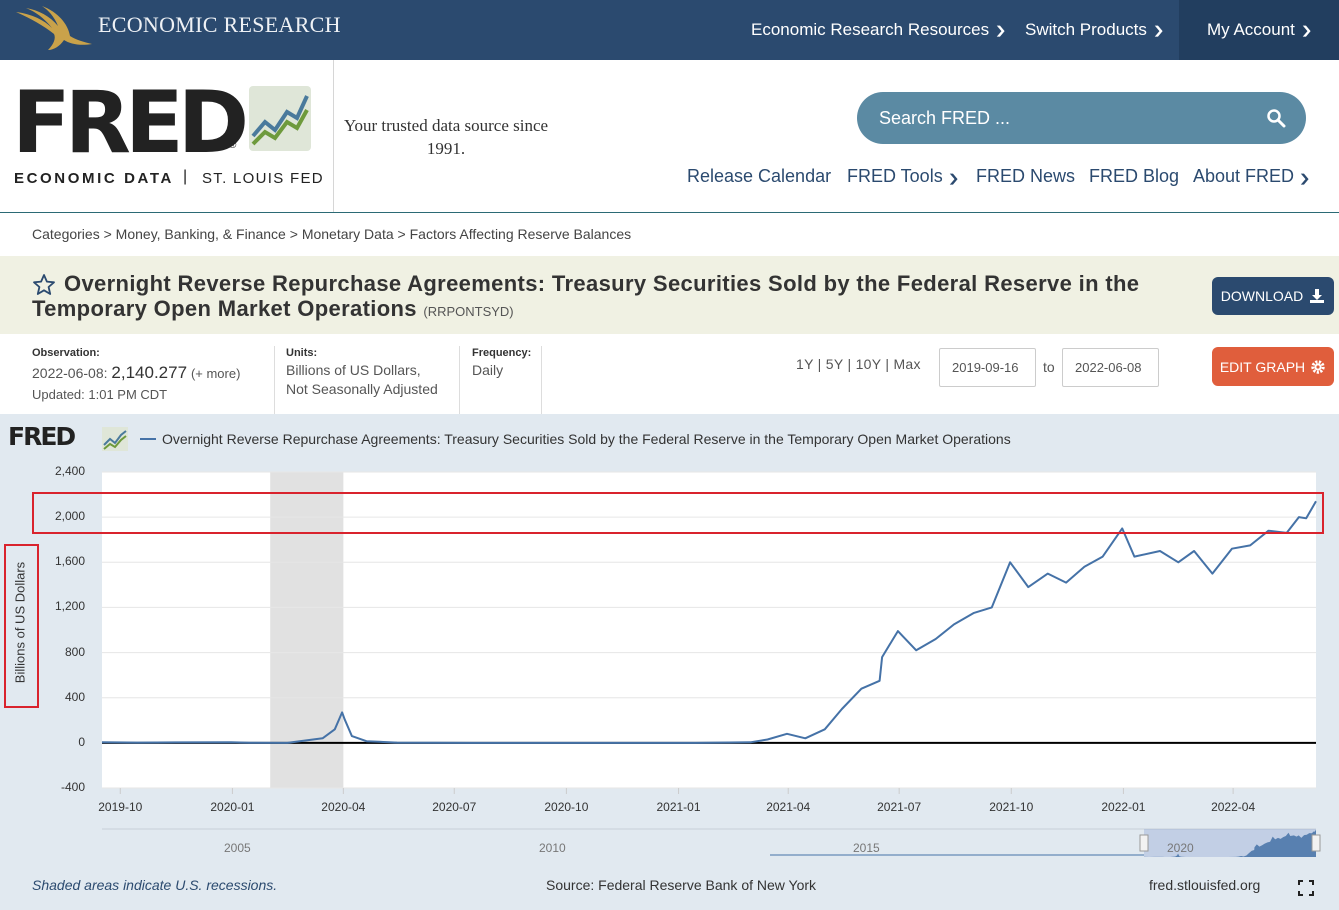  Describe the element at coordinates (1123, 807) in the screenshot. I see `x-tick-label: 2022-01` at that location.